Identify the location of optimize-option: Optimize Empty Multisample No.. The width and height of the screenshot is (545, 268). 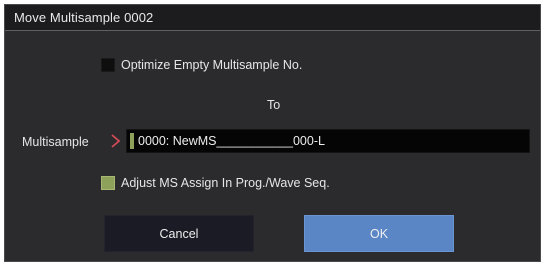
(201, 65).